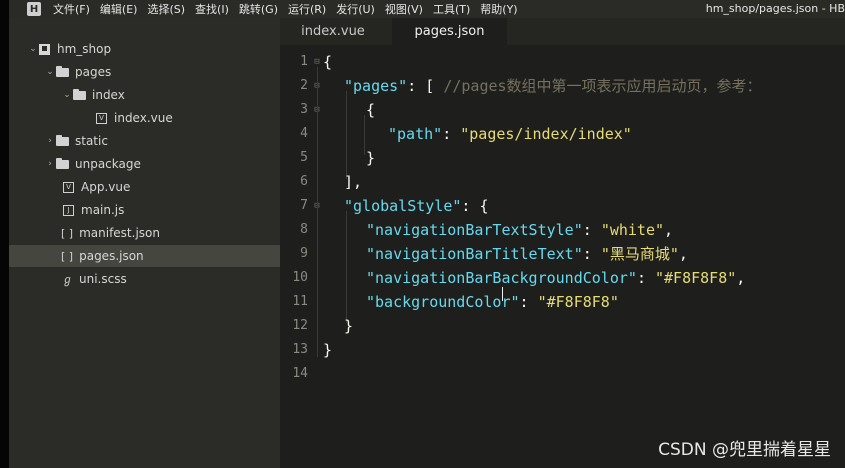 This screenshot has width=845, height=468. I want to click on line-number: 4, so click(304, 133).